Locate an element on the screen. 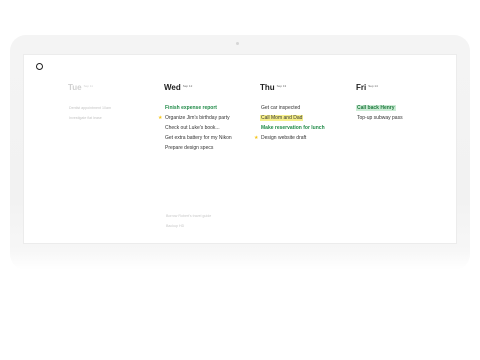 Image resolution: width=480 pixels, height=360 pixels. task-item: Get car inspected is located at coordinates (306, 108).